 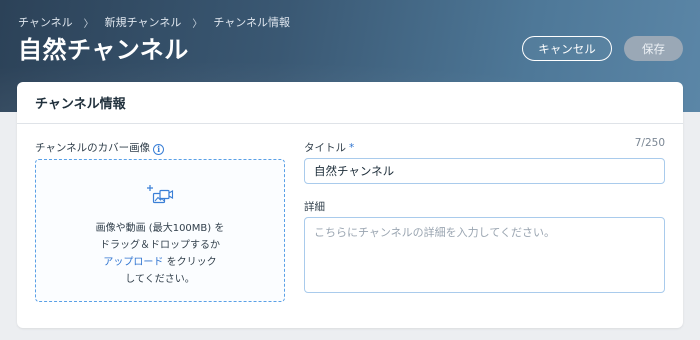 What do you see at coordinates (160, 198) in the screenshot?
I see `add-media-icon` at bounding box center [160, 198].